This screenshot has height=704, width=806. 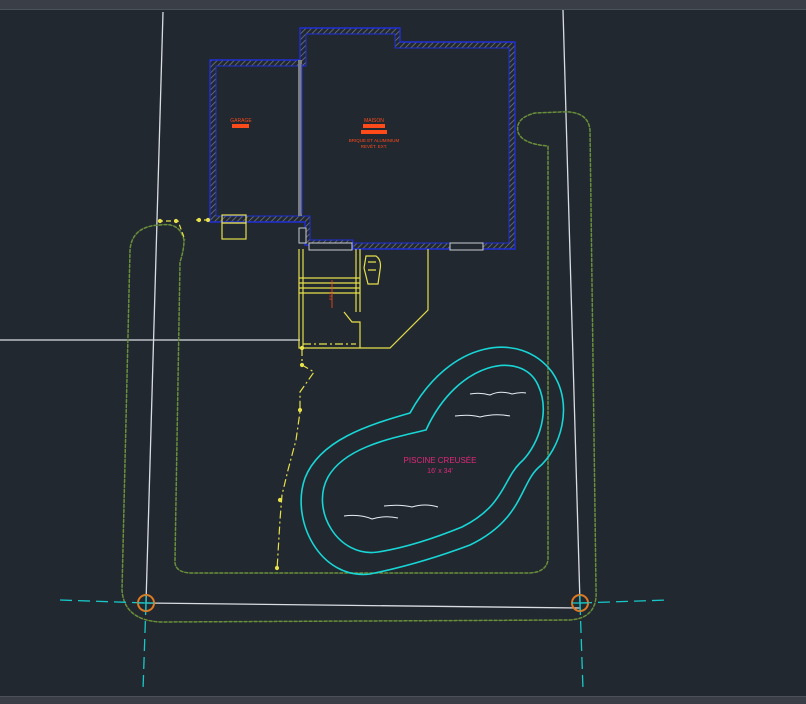 What do you see at coordinates (374, 121) in the screenshot?
I see `maison-label: MAISON` at bounding box center [374, 121].